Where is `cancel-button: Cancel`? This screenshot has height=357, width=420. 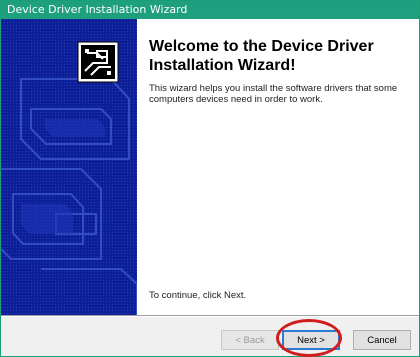 cancel-button: Cancel is located at coordinates (382, 340).